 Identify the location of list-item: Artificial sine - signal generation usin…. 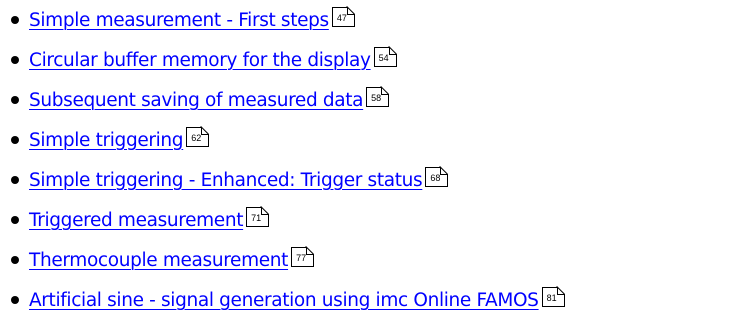
(282, 300).